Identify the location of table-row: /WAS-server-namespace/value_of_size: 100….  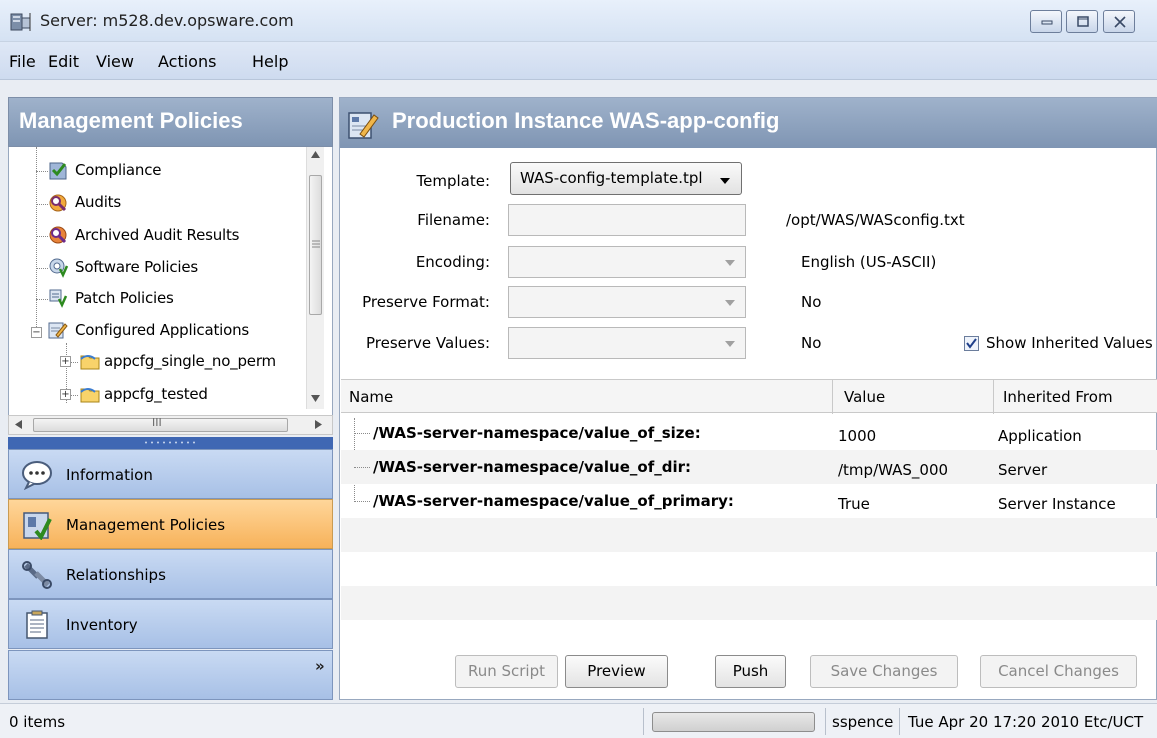
(749, 433).